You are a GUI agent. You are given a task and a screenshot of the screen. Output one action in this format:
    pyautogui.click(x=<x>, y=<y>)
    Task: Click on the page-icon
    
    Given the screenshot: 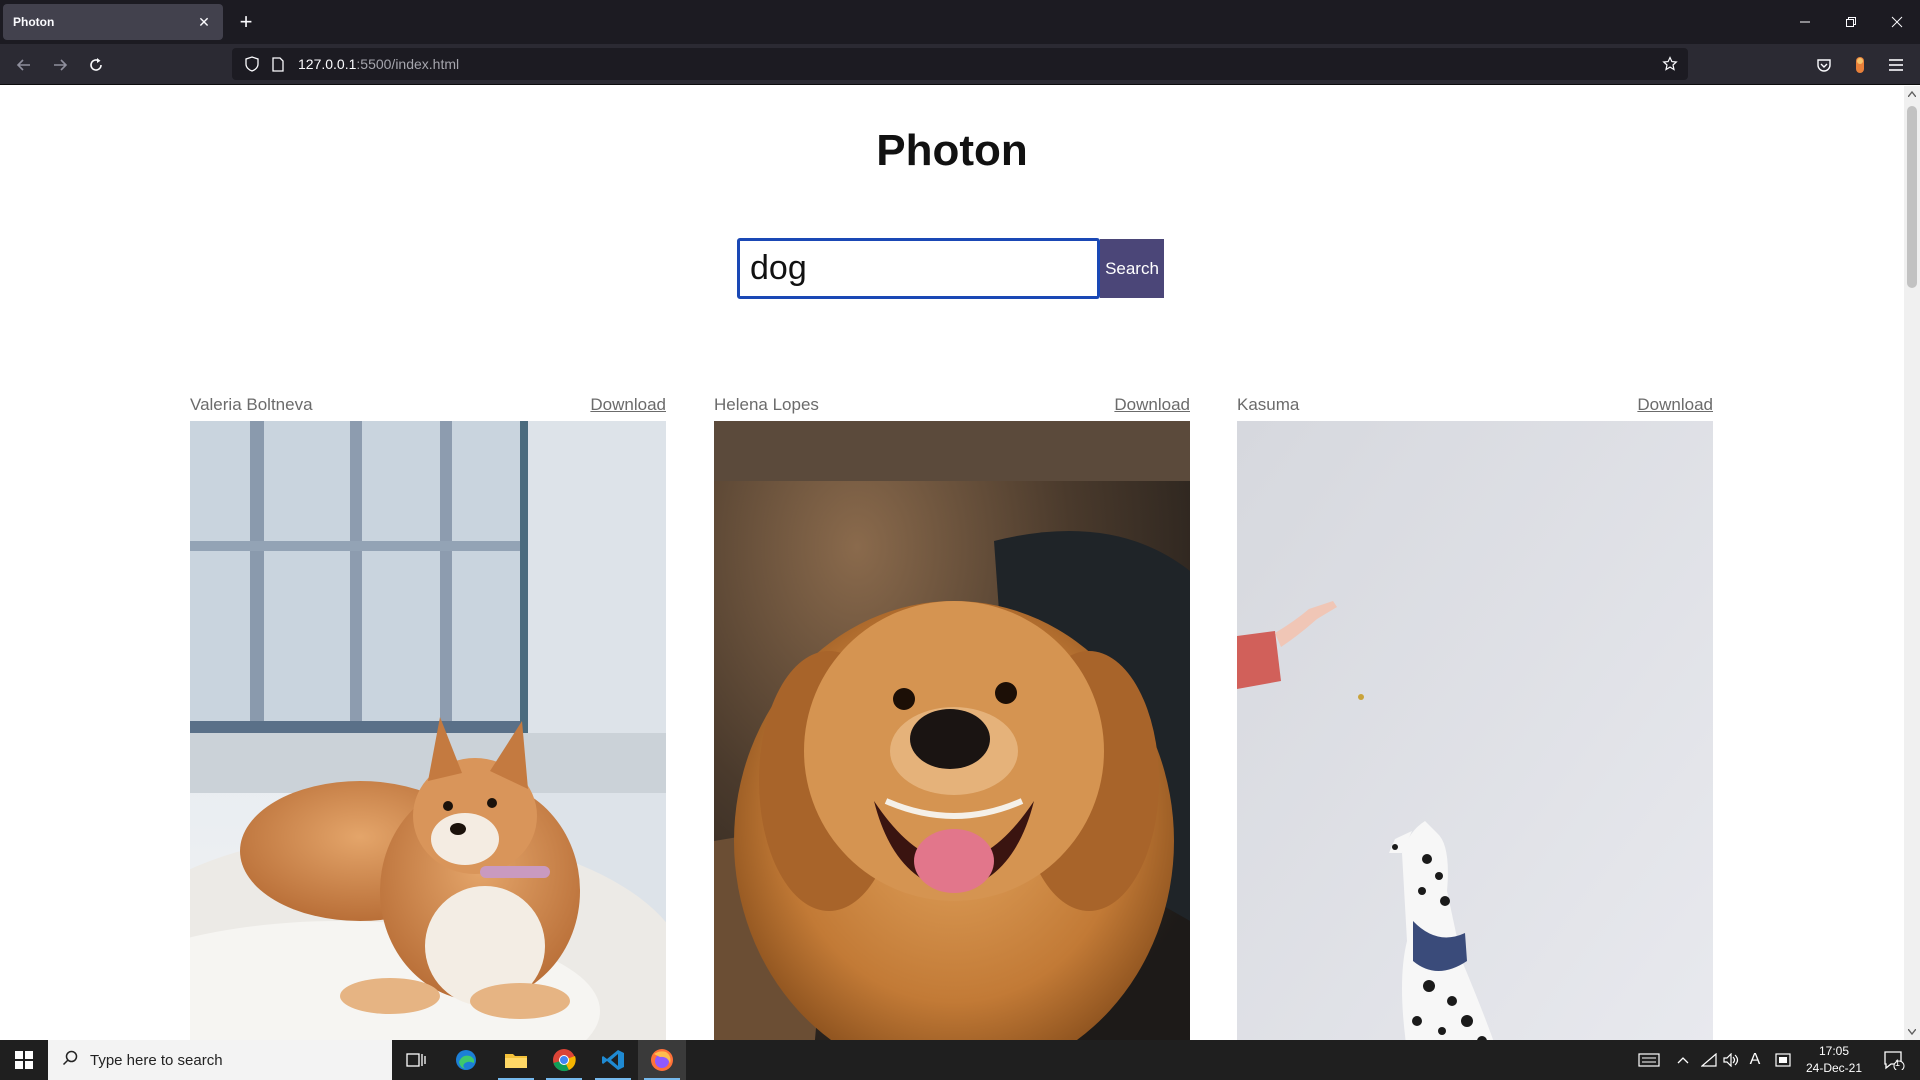 What is the action you would take?
    pyautogui.click(x=278, y=64)
    